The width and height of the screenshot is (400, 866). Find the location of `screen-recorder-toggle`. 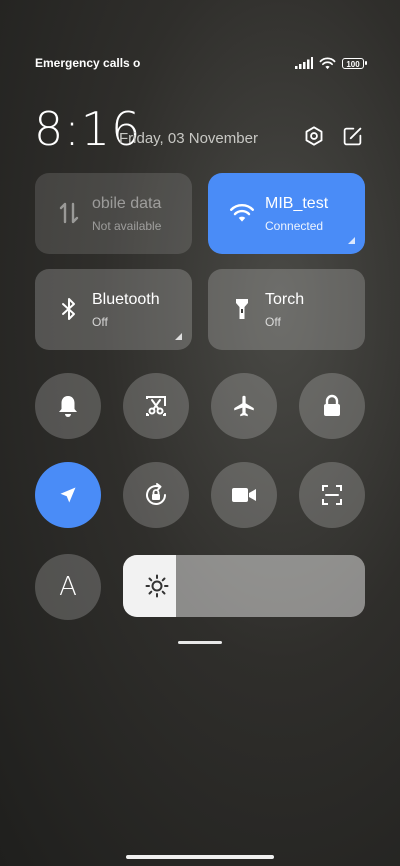

screen-recorder-toggle is located at coordinates (244, 495).